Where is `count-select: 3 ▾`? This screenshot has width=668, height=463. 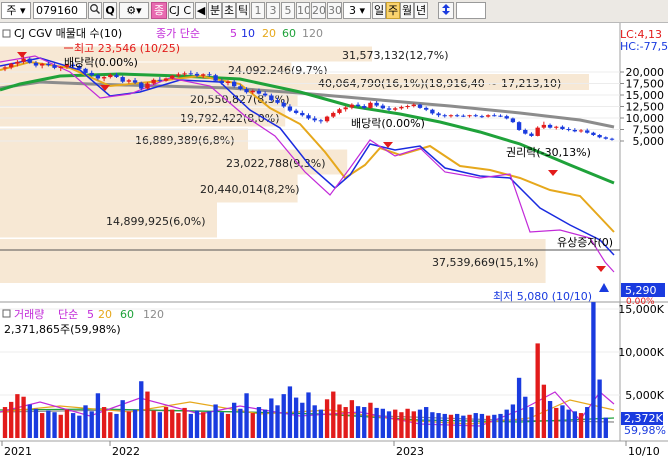 count-select: 3 ▾ is located at coordinates (357, 10).